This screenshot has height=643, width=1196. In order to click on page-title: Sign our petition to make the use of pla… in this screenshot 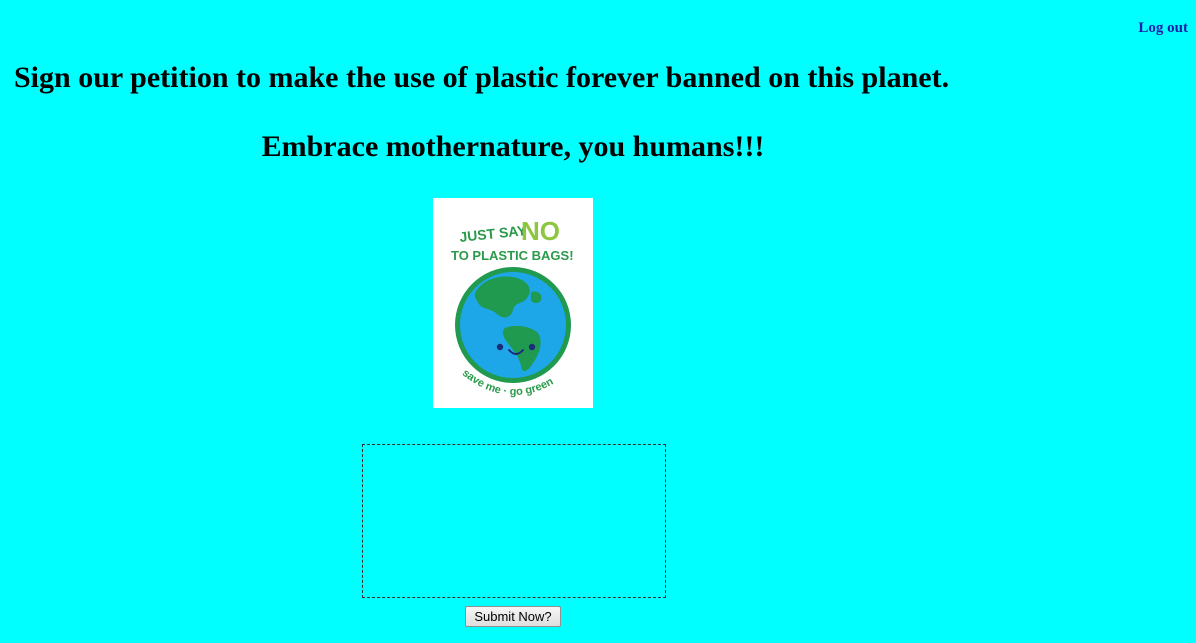, I will do `click(482, 77)`.